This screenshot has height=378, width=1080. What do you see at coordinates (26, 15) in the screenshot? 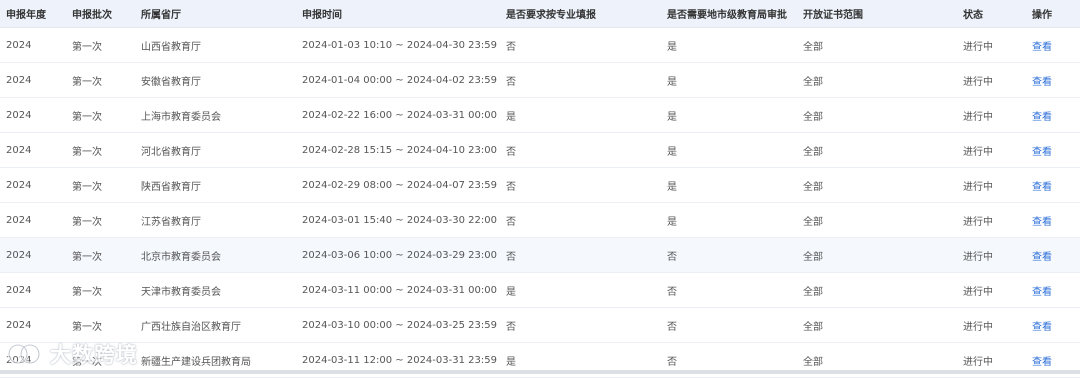
I see `header-year: 申报年度` at bounding box center [26, 15].